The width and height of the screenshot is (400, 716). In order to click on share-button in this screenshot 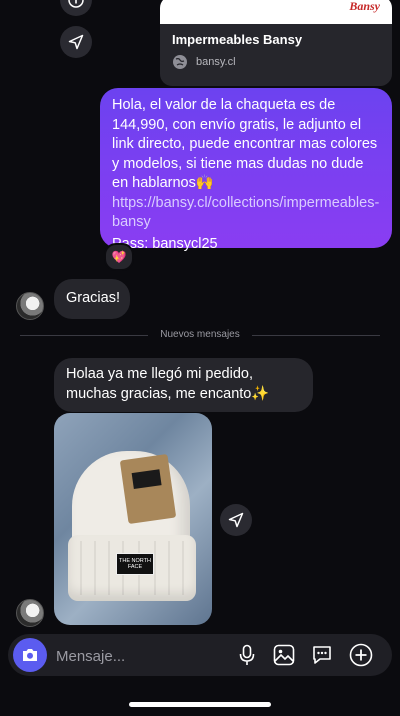, I will do `click(76, 42)`.